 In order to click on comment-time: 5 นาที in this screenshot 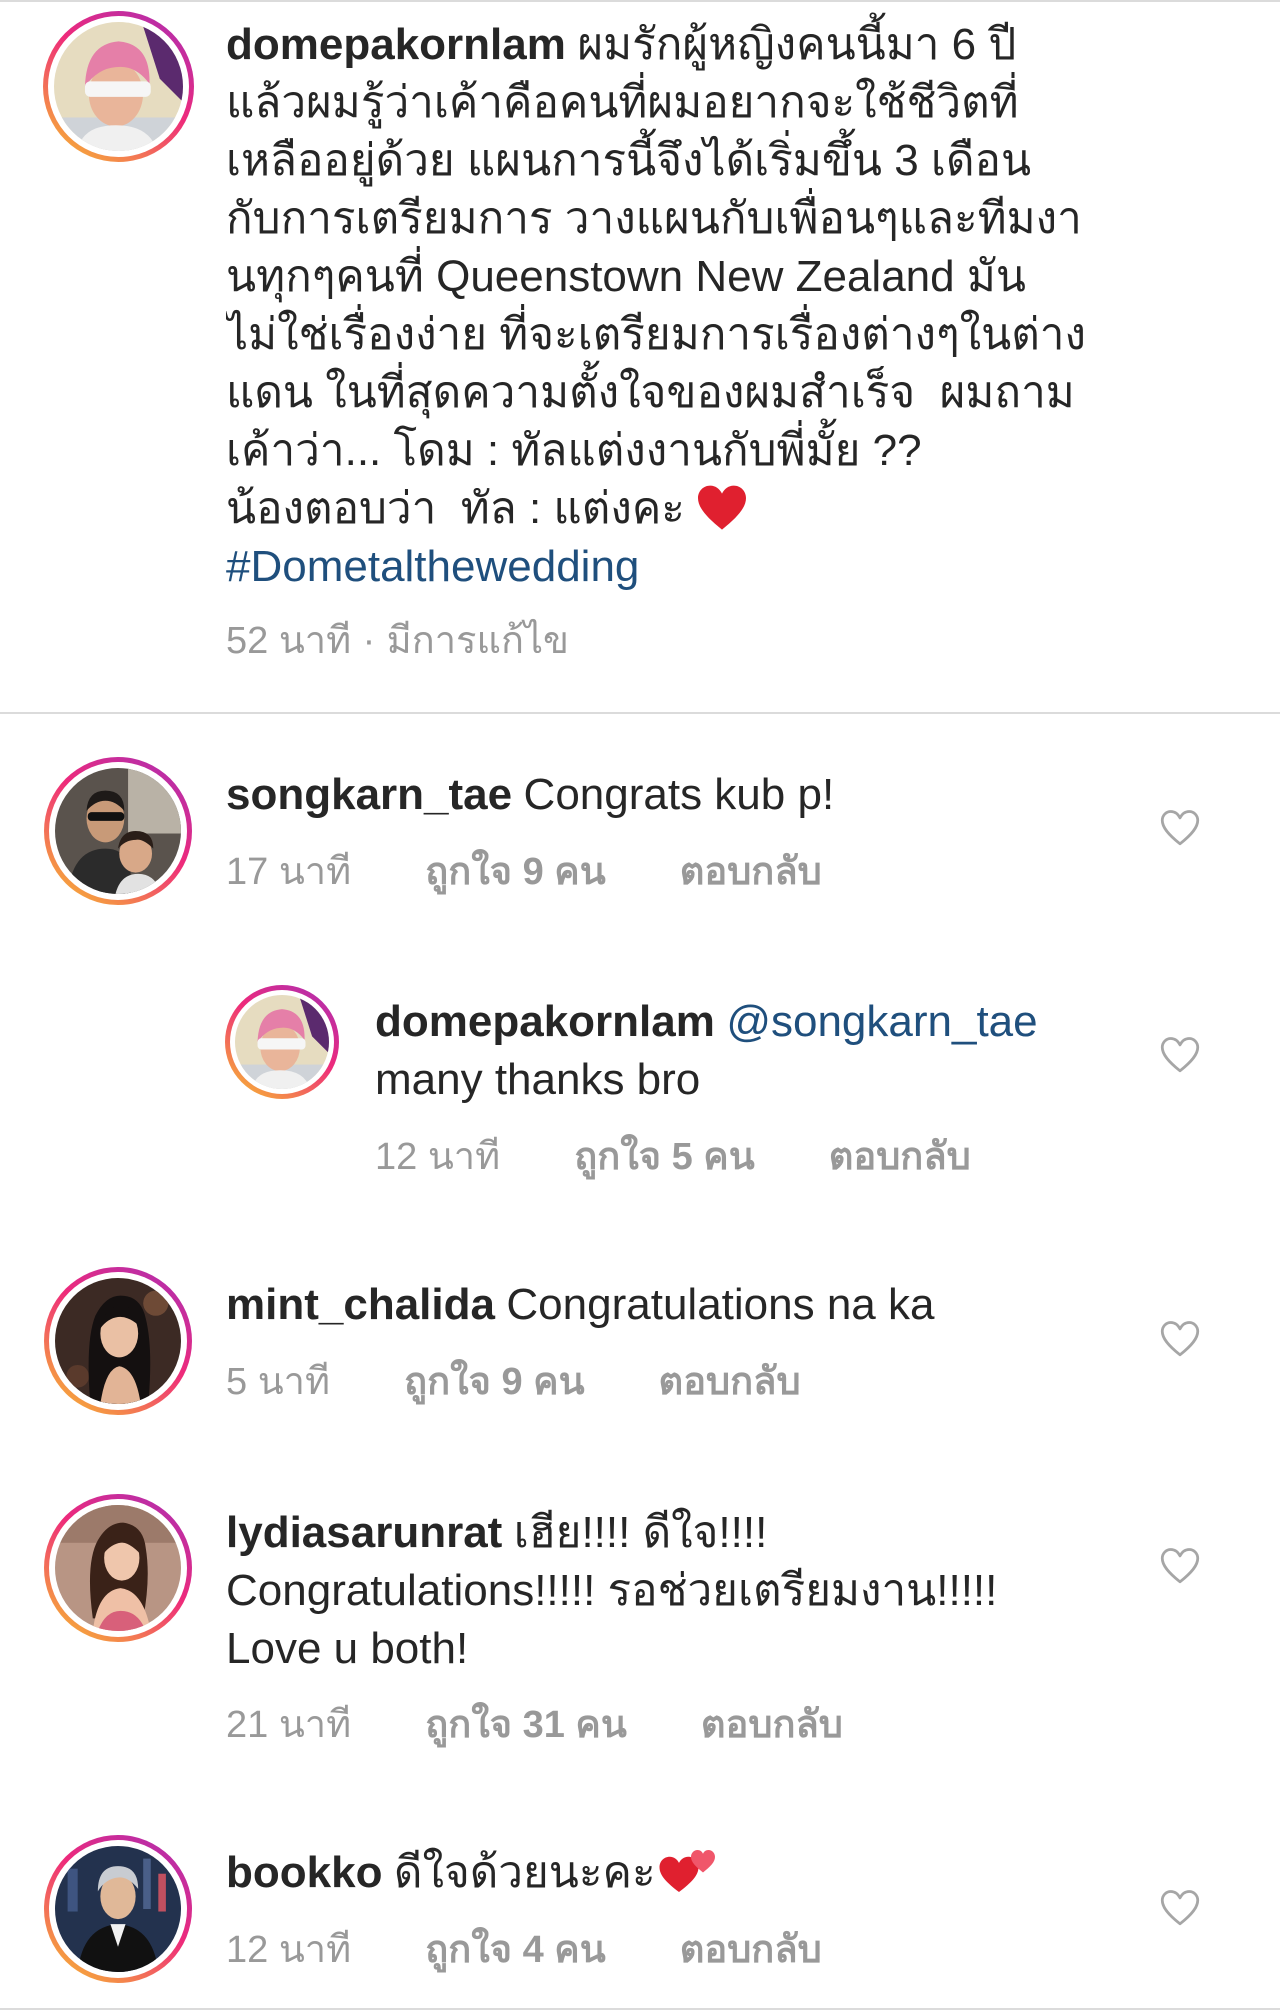, I will do `click(278, 1382)`.